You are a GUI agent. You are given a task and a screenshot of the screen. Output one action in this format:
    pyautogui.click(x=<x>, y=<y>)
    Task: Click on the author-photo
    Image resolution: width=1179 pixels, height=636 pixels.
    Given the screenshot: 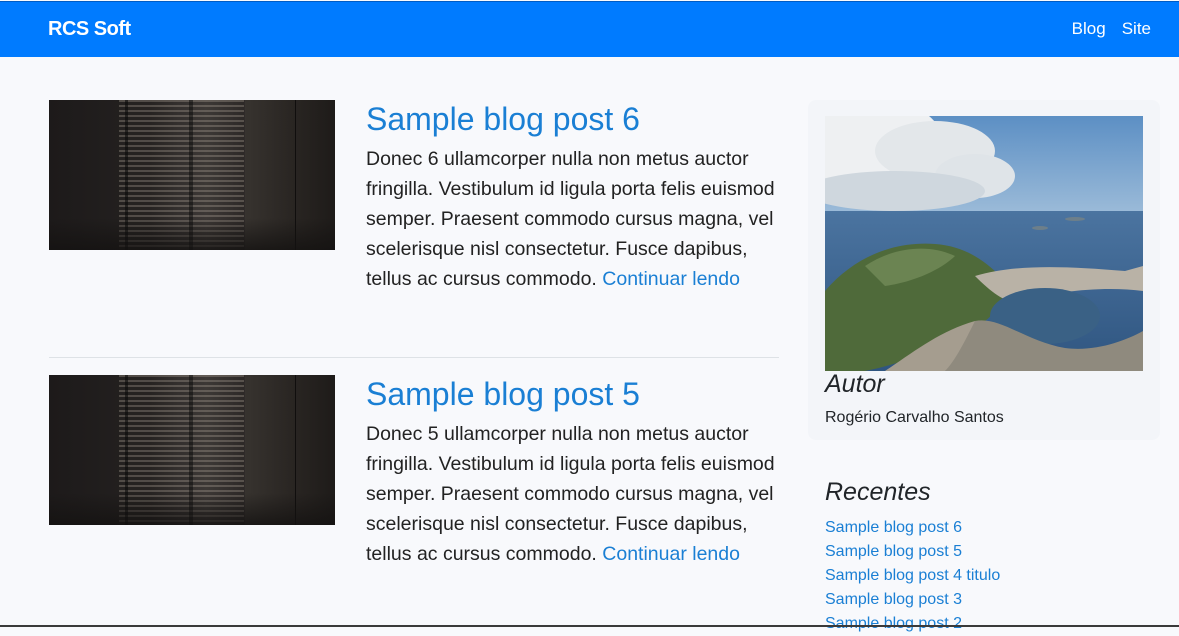 What is the action you would take?
    pyautogui.click(x=984, y=243)
    